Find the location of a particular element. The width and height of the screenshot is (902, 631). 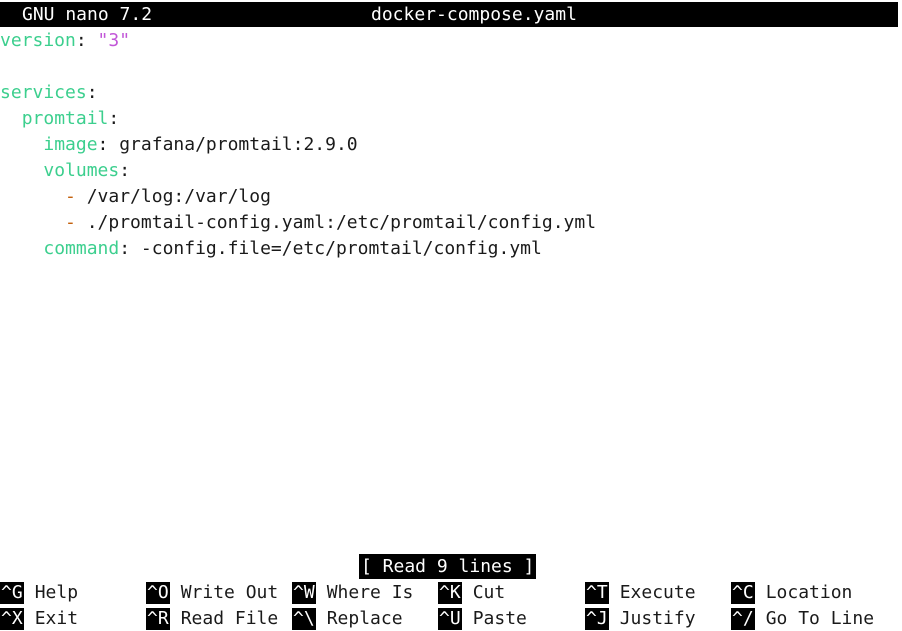

shortcut-location: ^C Location is located at coordinates (791, 593).